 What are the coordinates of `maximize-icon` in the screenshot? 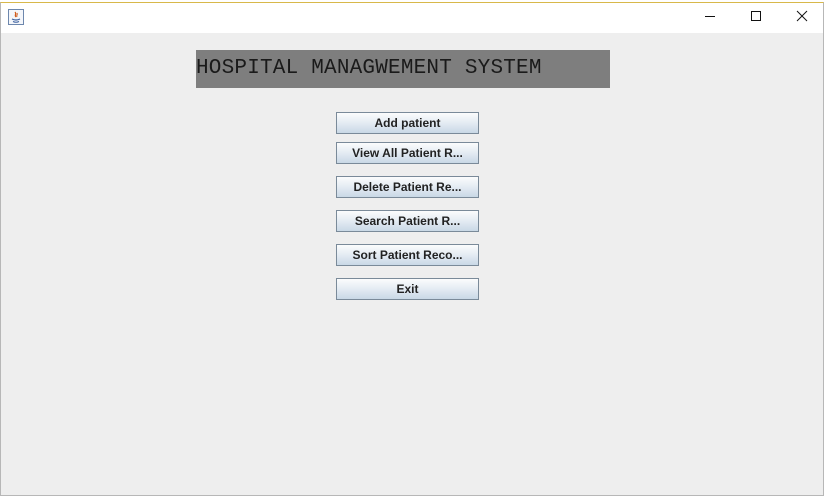 It's located at (756, 18).